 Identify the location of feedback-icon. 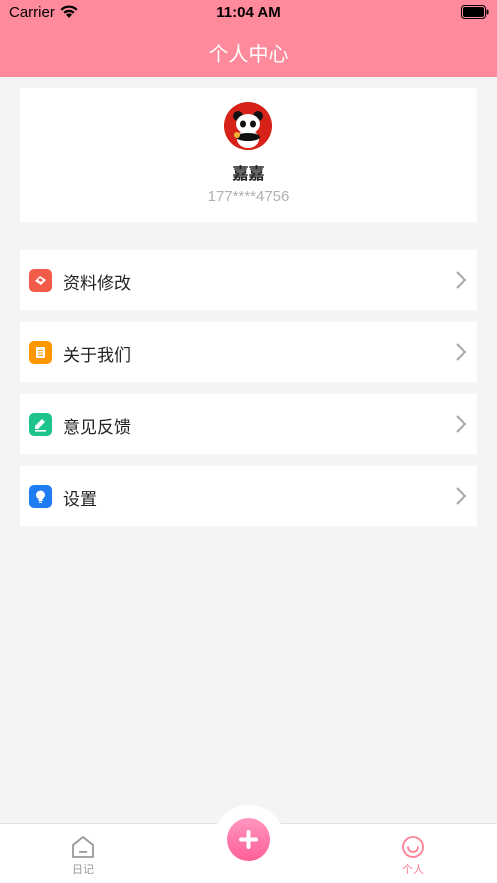
(40, 424).